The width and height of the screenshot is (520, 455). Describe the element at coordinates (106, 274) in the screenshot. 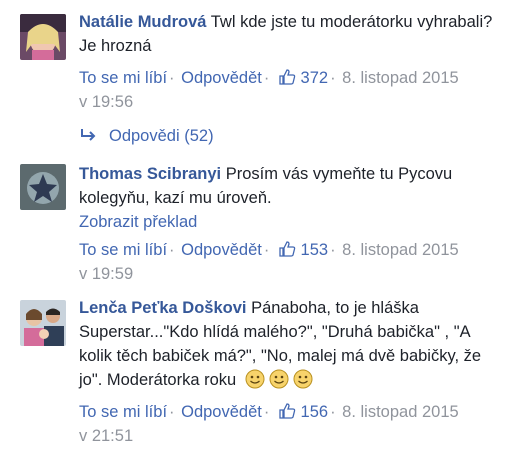

I see `comment-time: v 19:59` at that location.